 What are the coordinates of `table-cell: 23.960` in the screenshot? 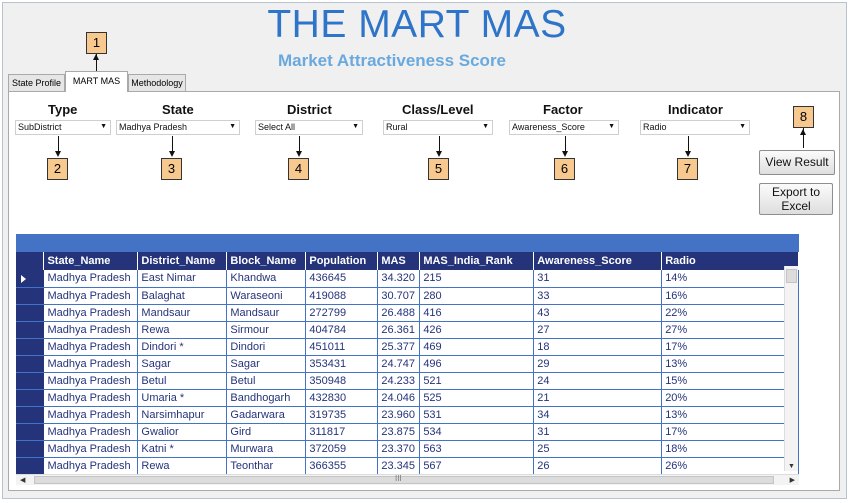 It's located at (399, 415).